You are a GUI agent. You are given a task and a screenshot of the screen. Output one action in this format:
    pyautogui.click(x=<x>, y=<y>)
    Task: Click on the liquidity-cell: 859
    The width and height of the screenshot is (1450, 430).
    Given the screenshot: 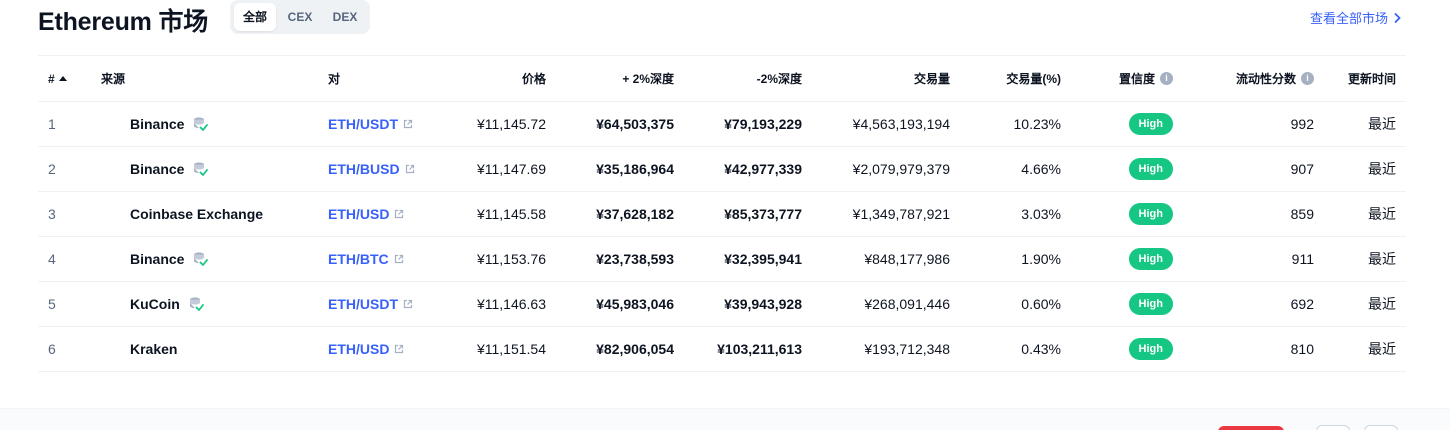 What is the action you would take?
    pyautogui.click(x=1302, y=214)
    